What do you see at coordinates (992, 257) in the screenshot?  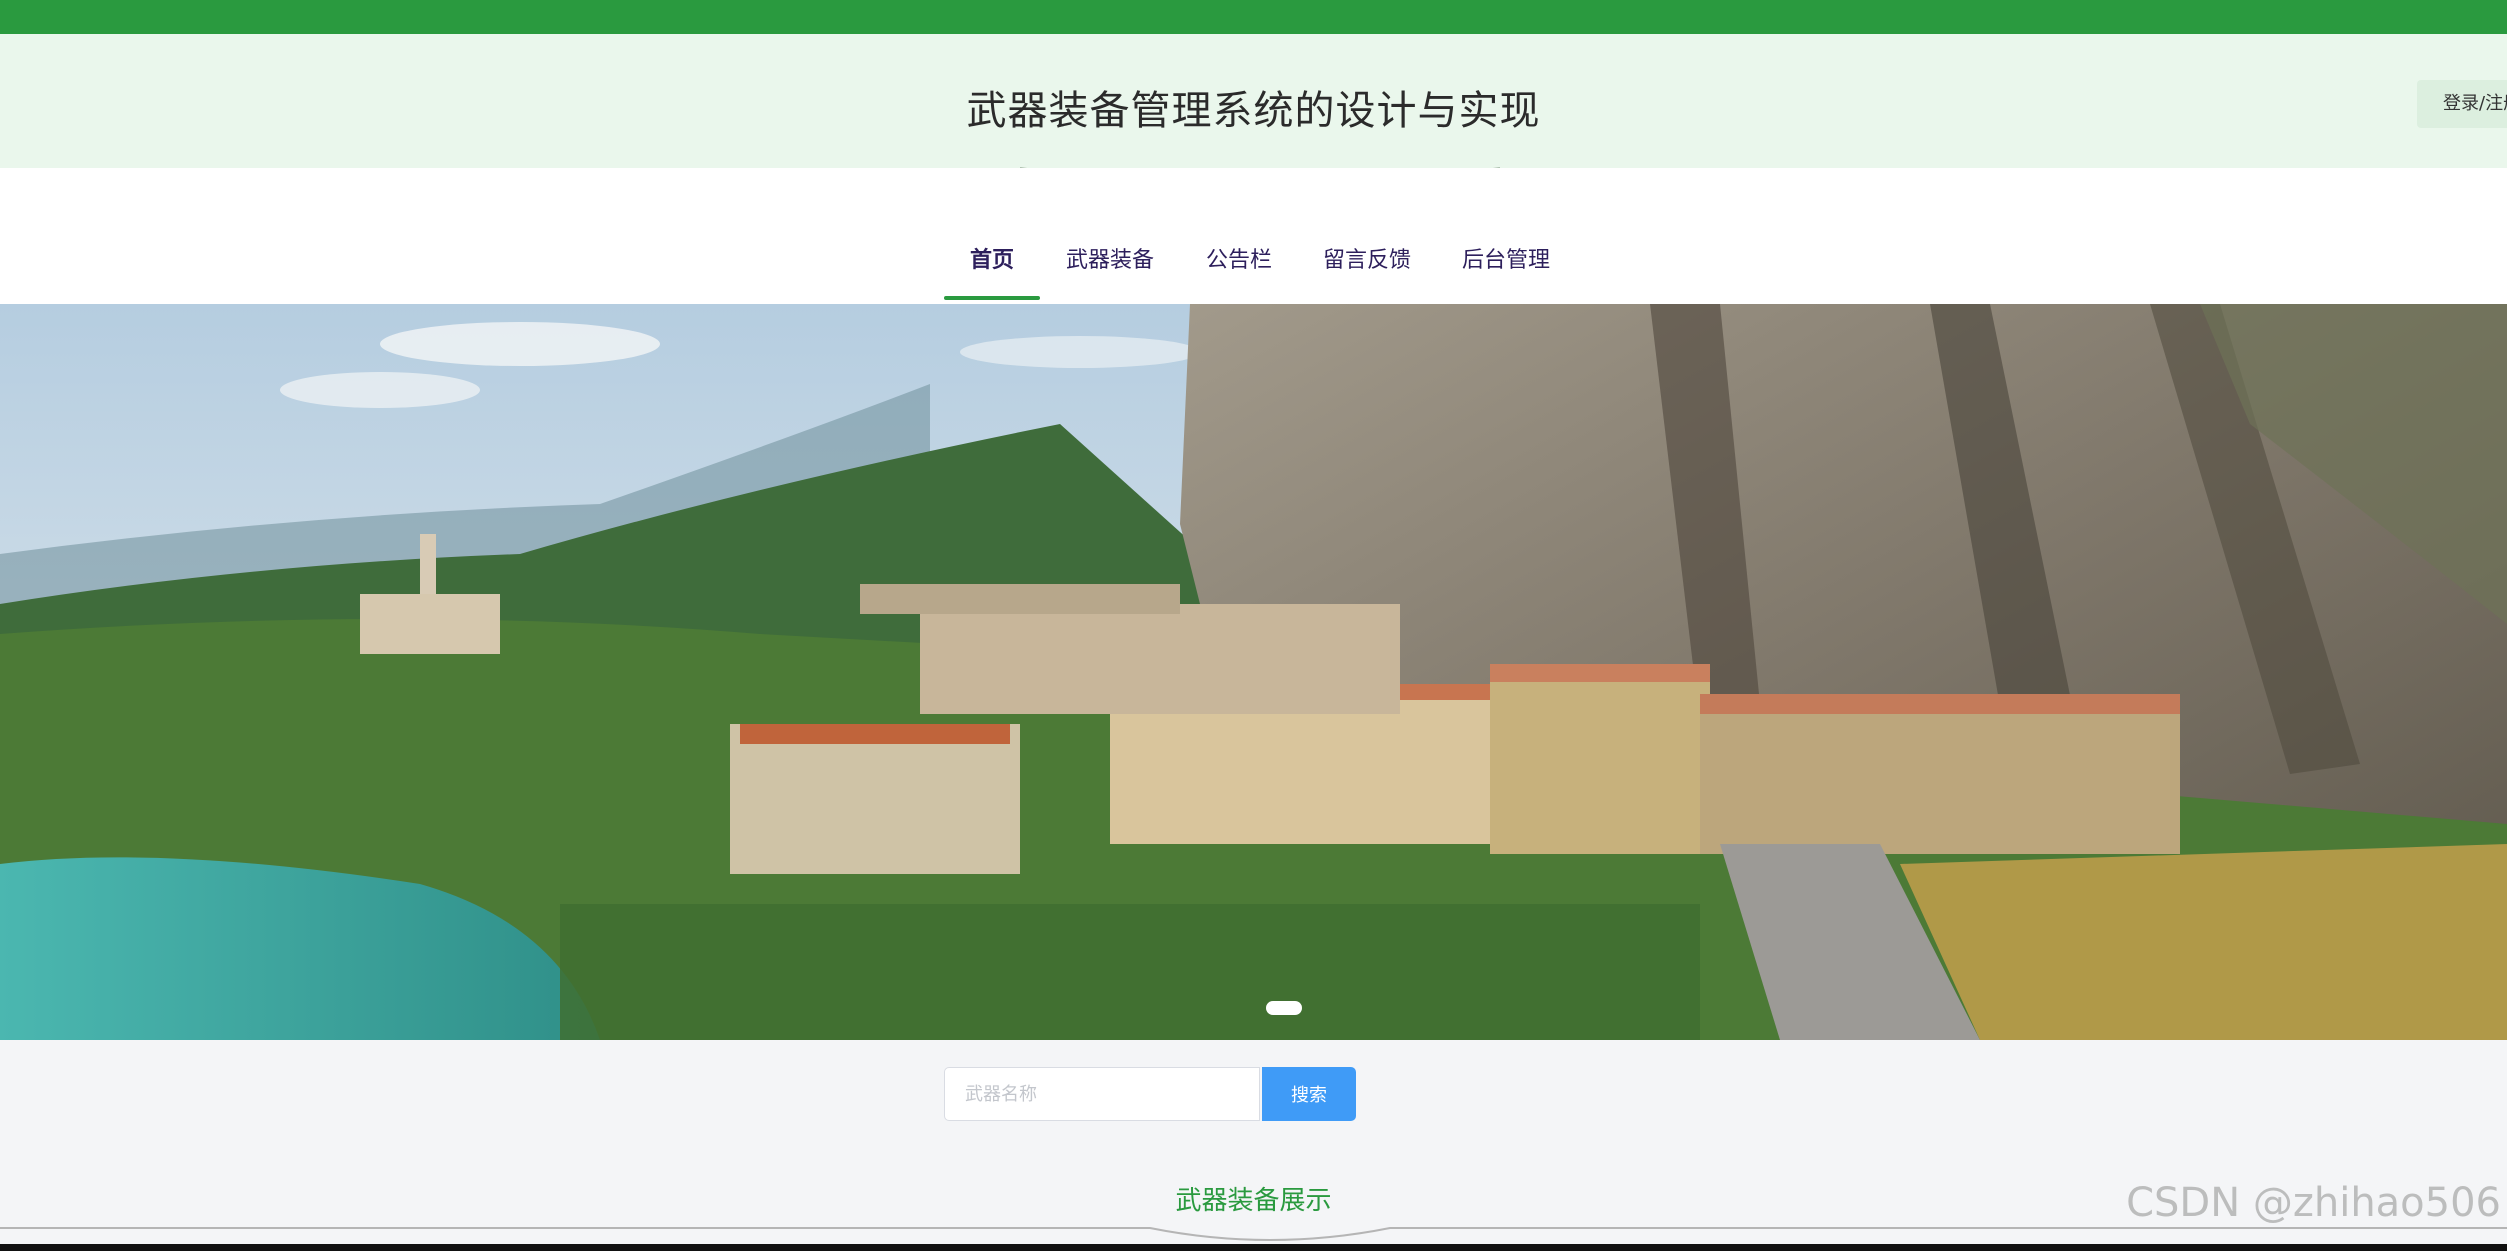 I see `nav-home: 首页` at bounding box center [992, 257].